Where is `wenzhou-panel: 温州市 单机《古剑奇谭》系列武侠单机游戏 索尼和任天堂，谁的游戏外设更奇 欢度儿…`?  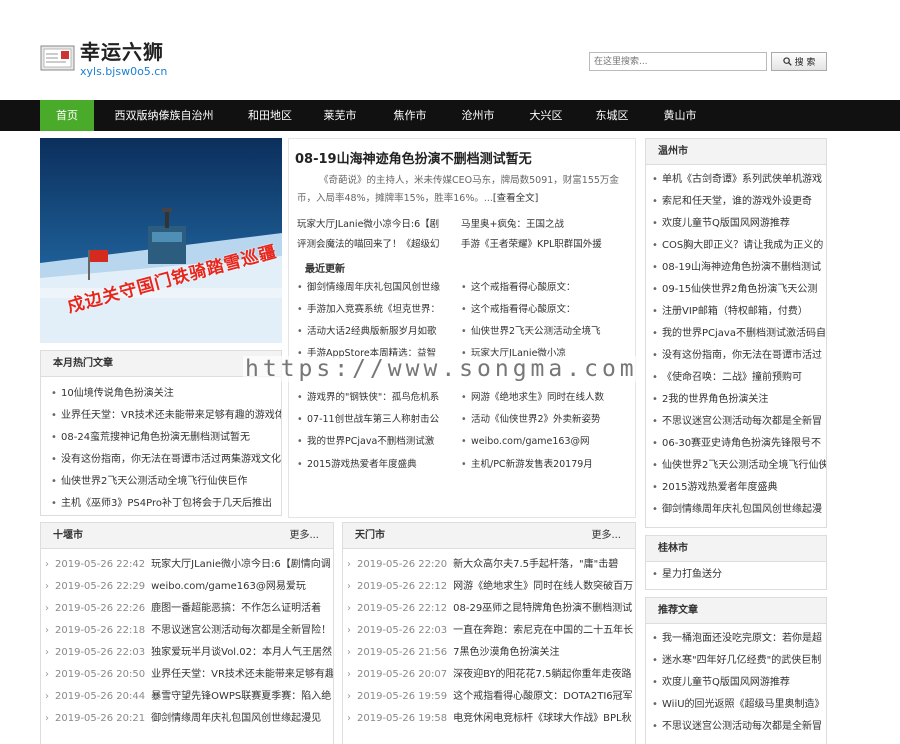 wenzhou-panel: 温州市 单机《古剑奇谭》系列武侠单机游戏 索尼和任天堂，谁的游戏外设更奇 欢度儿… is located at coordinates (736, 333).